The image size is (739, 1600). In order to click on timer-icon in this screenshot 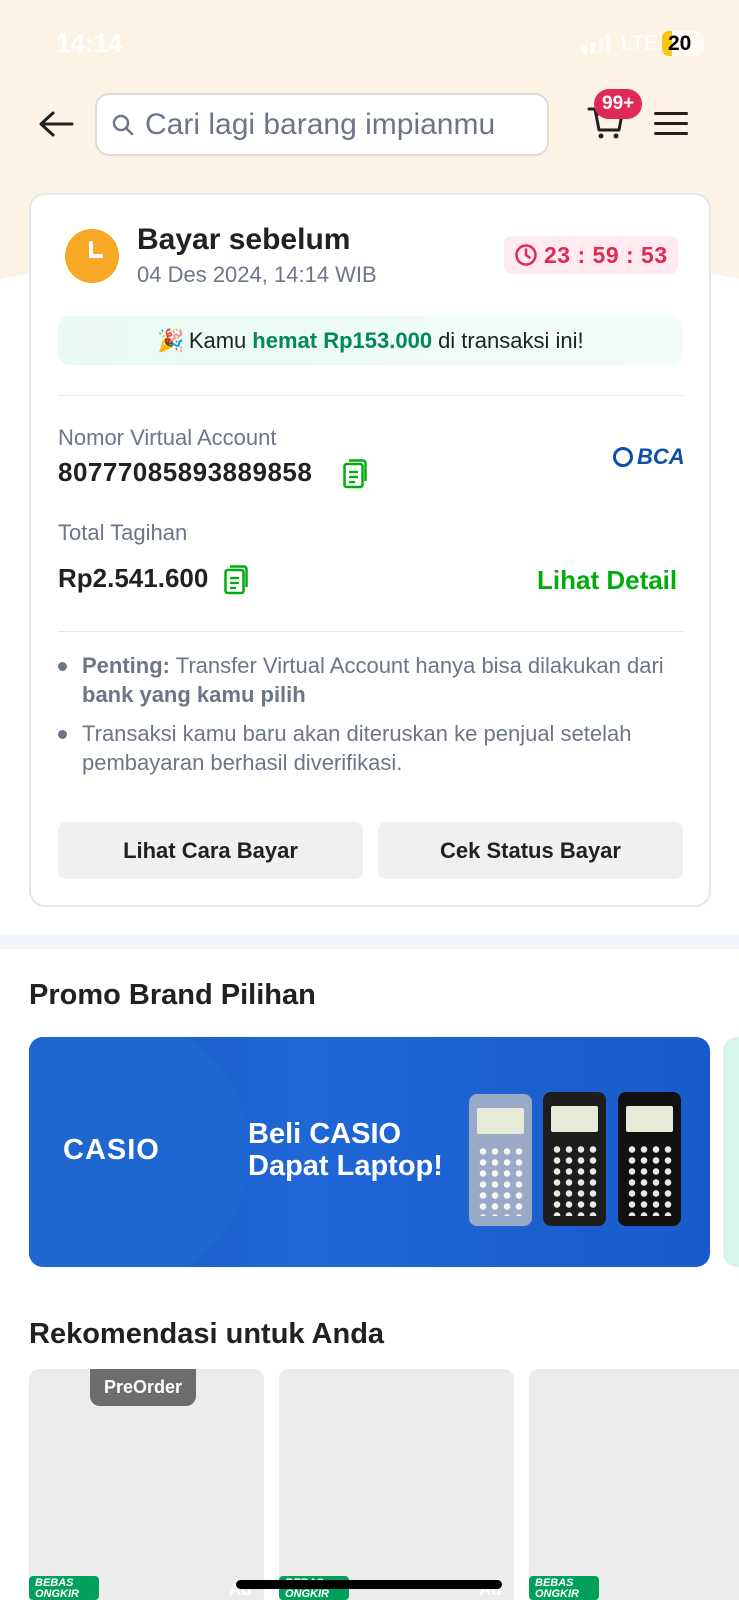, I will do `click(526, 255)`.